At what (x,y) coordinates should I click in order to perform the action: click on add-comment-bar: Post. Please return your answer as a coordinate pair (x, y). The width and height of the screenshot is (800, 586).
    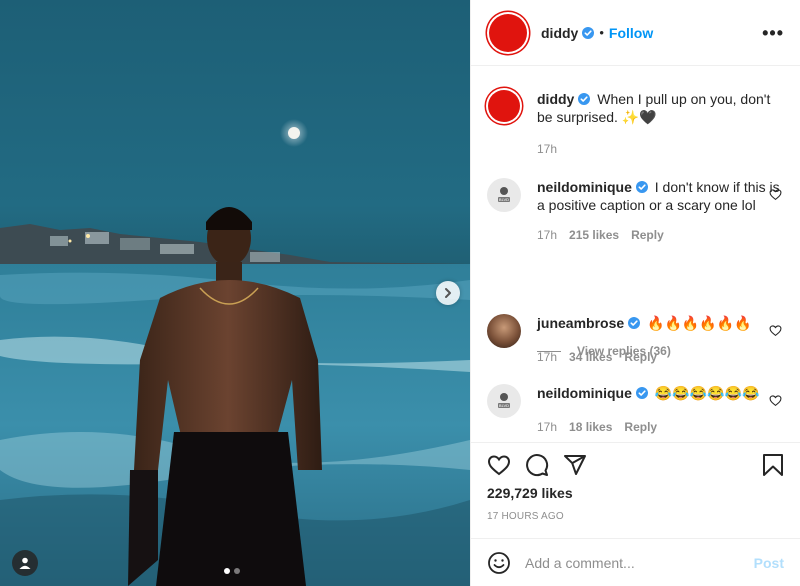
    Looking at the image, I should click on (635, 562).